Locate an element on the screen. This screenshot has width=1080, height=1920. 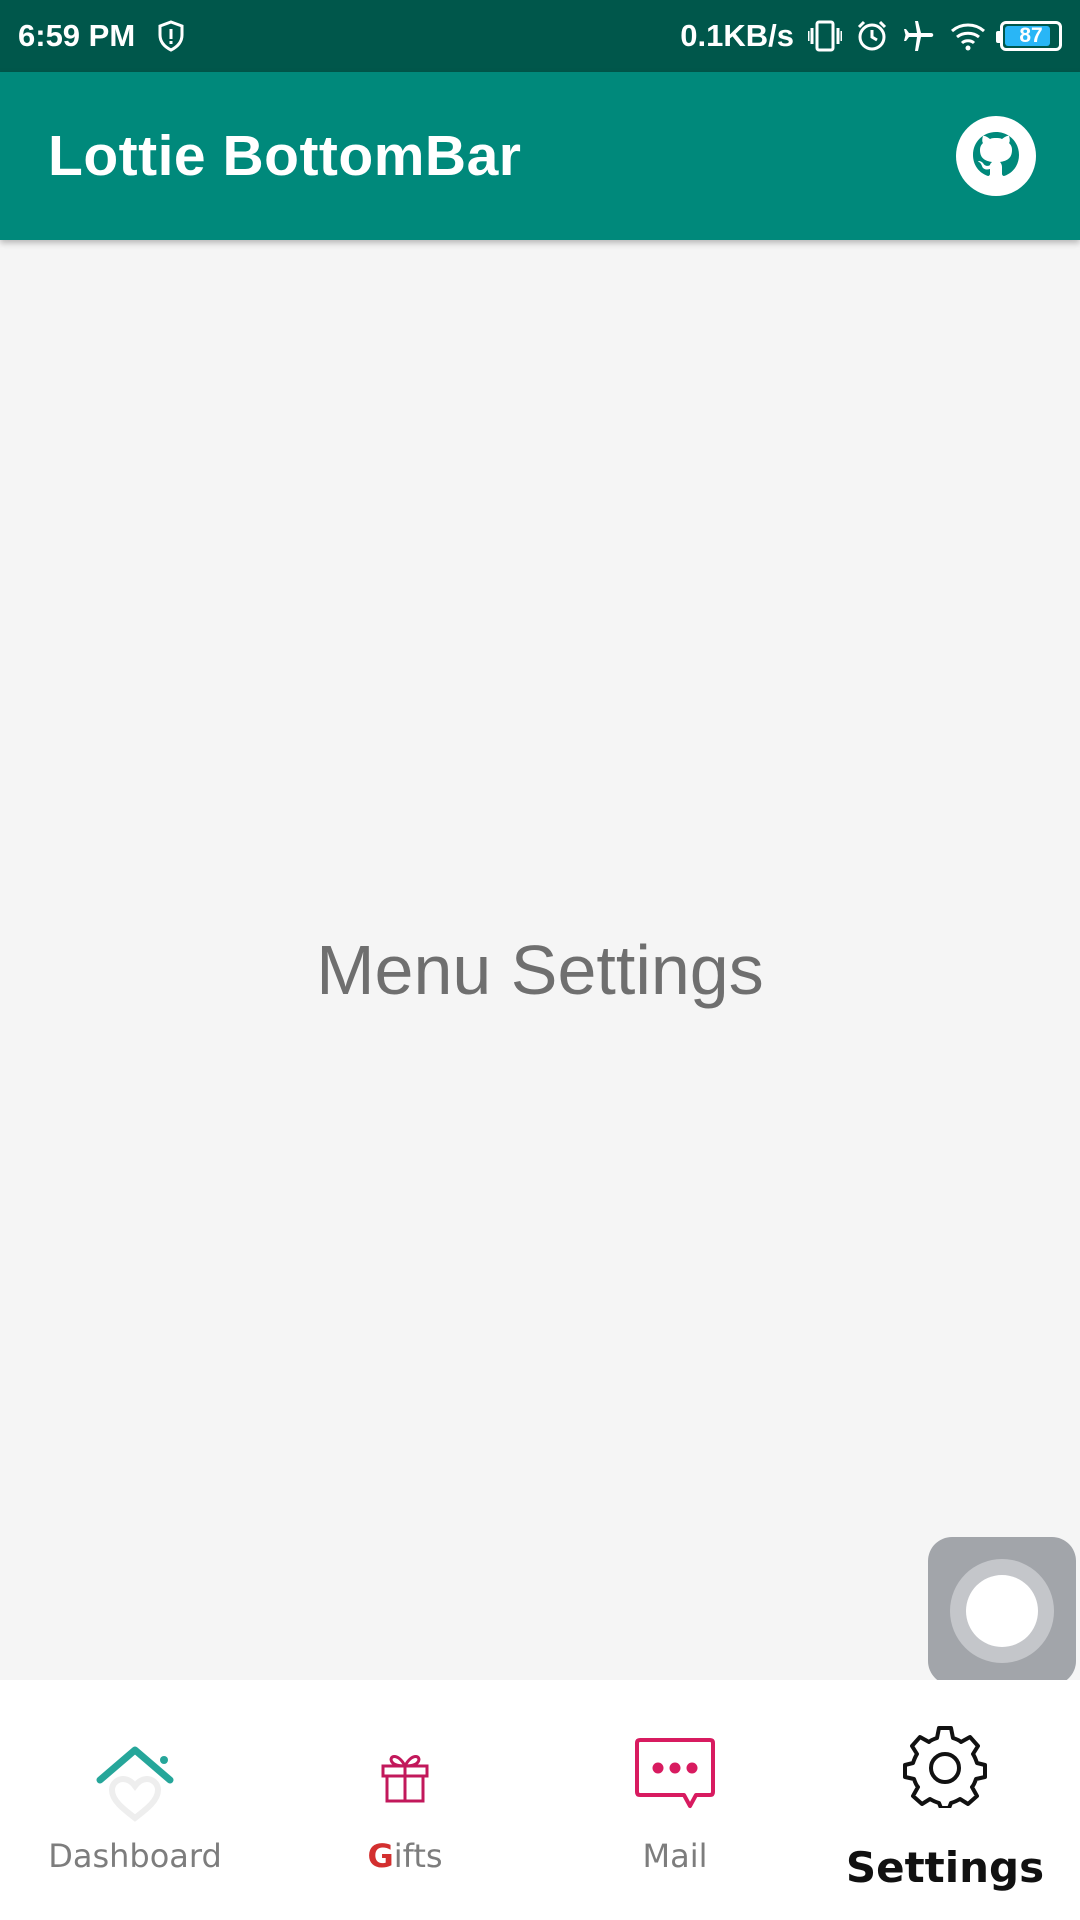
nav-label-gifts-rest: ifts is located at coordinates (418, 1856).